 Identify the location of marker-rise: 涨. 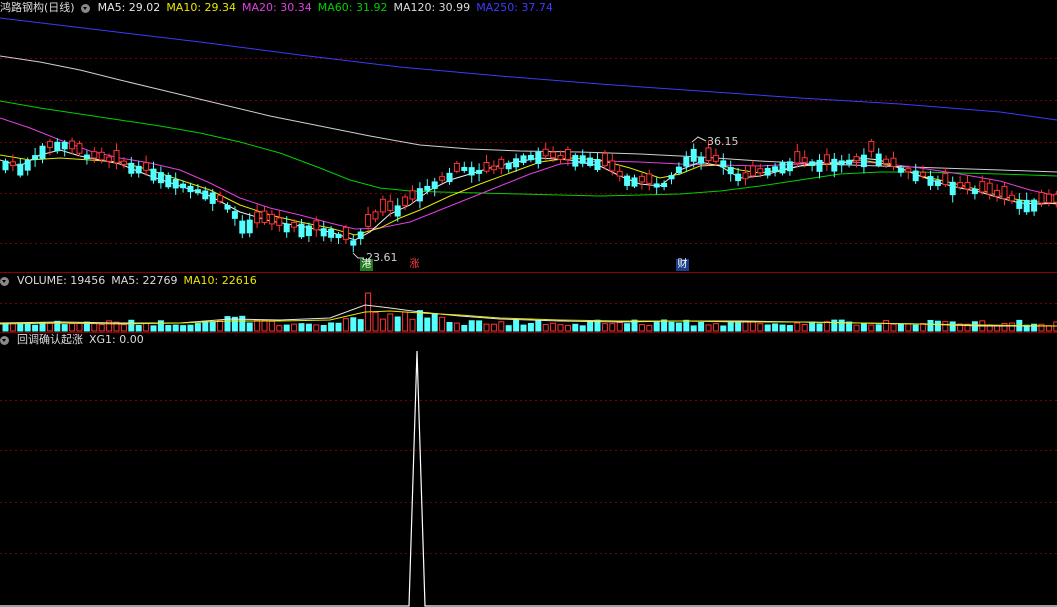
(414, 265).